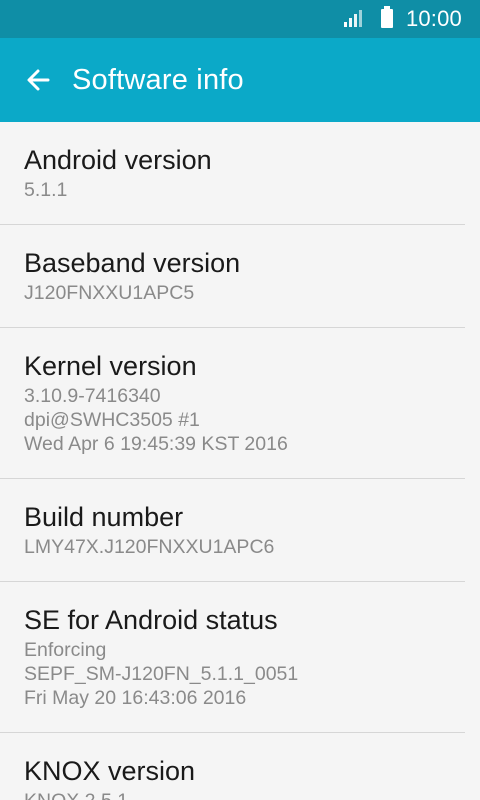 This screenshot has width=480, height=800. Describe the element at coordinates (240, 19) in the screenshot. I see `status-bar: 10:00` at that location.